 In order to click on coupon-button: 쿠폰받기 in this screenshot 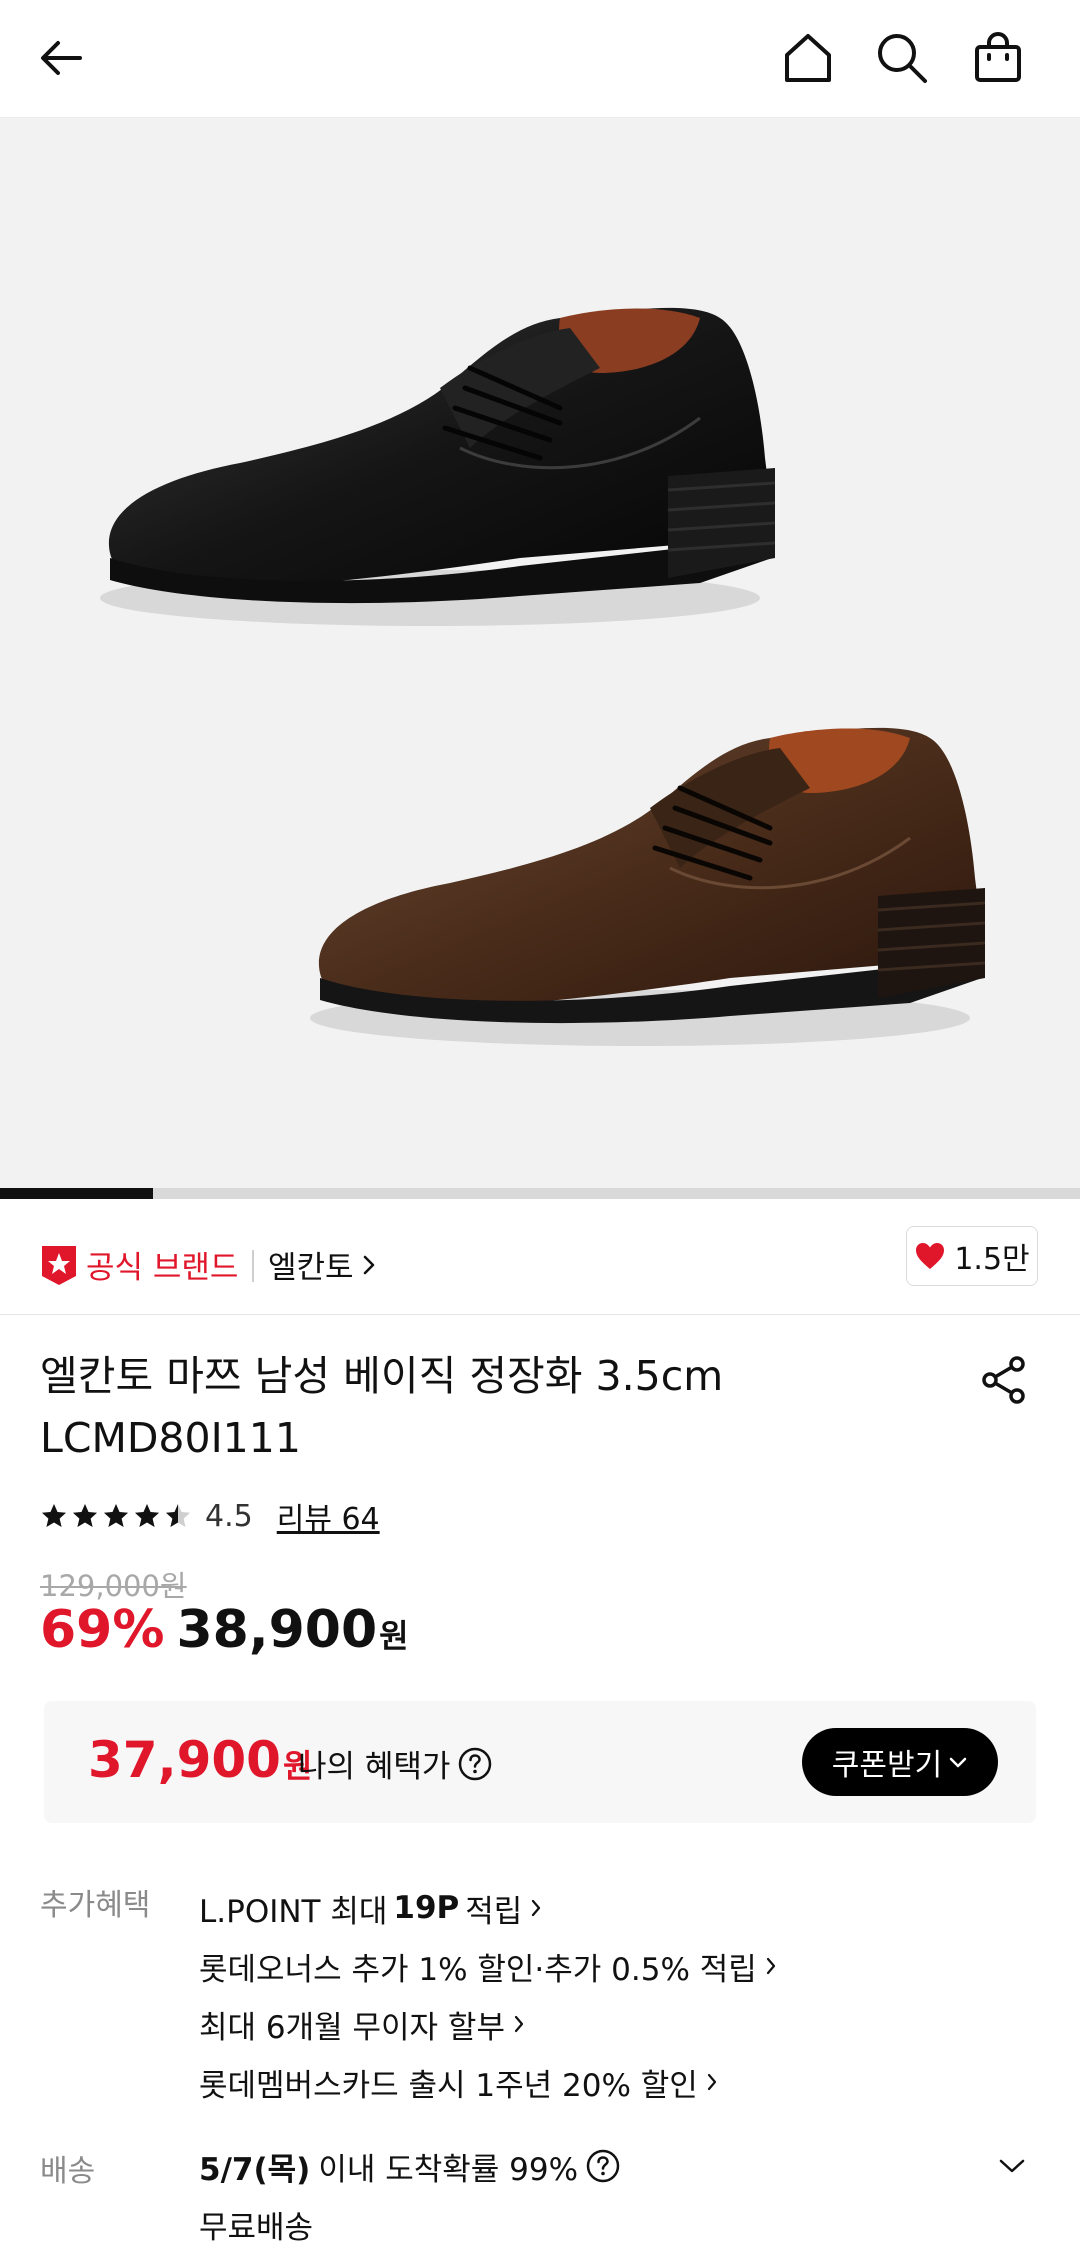, I will do `click(900, 1762)`.